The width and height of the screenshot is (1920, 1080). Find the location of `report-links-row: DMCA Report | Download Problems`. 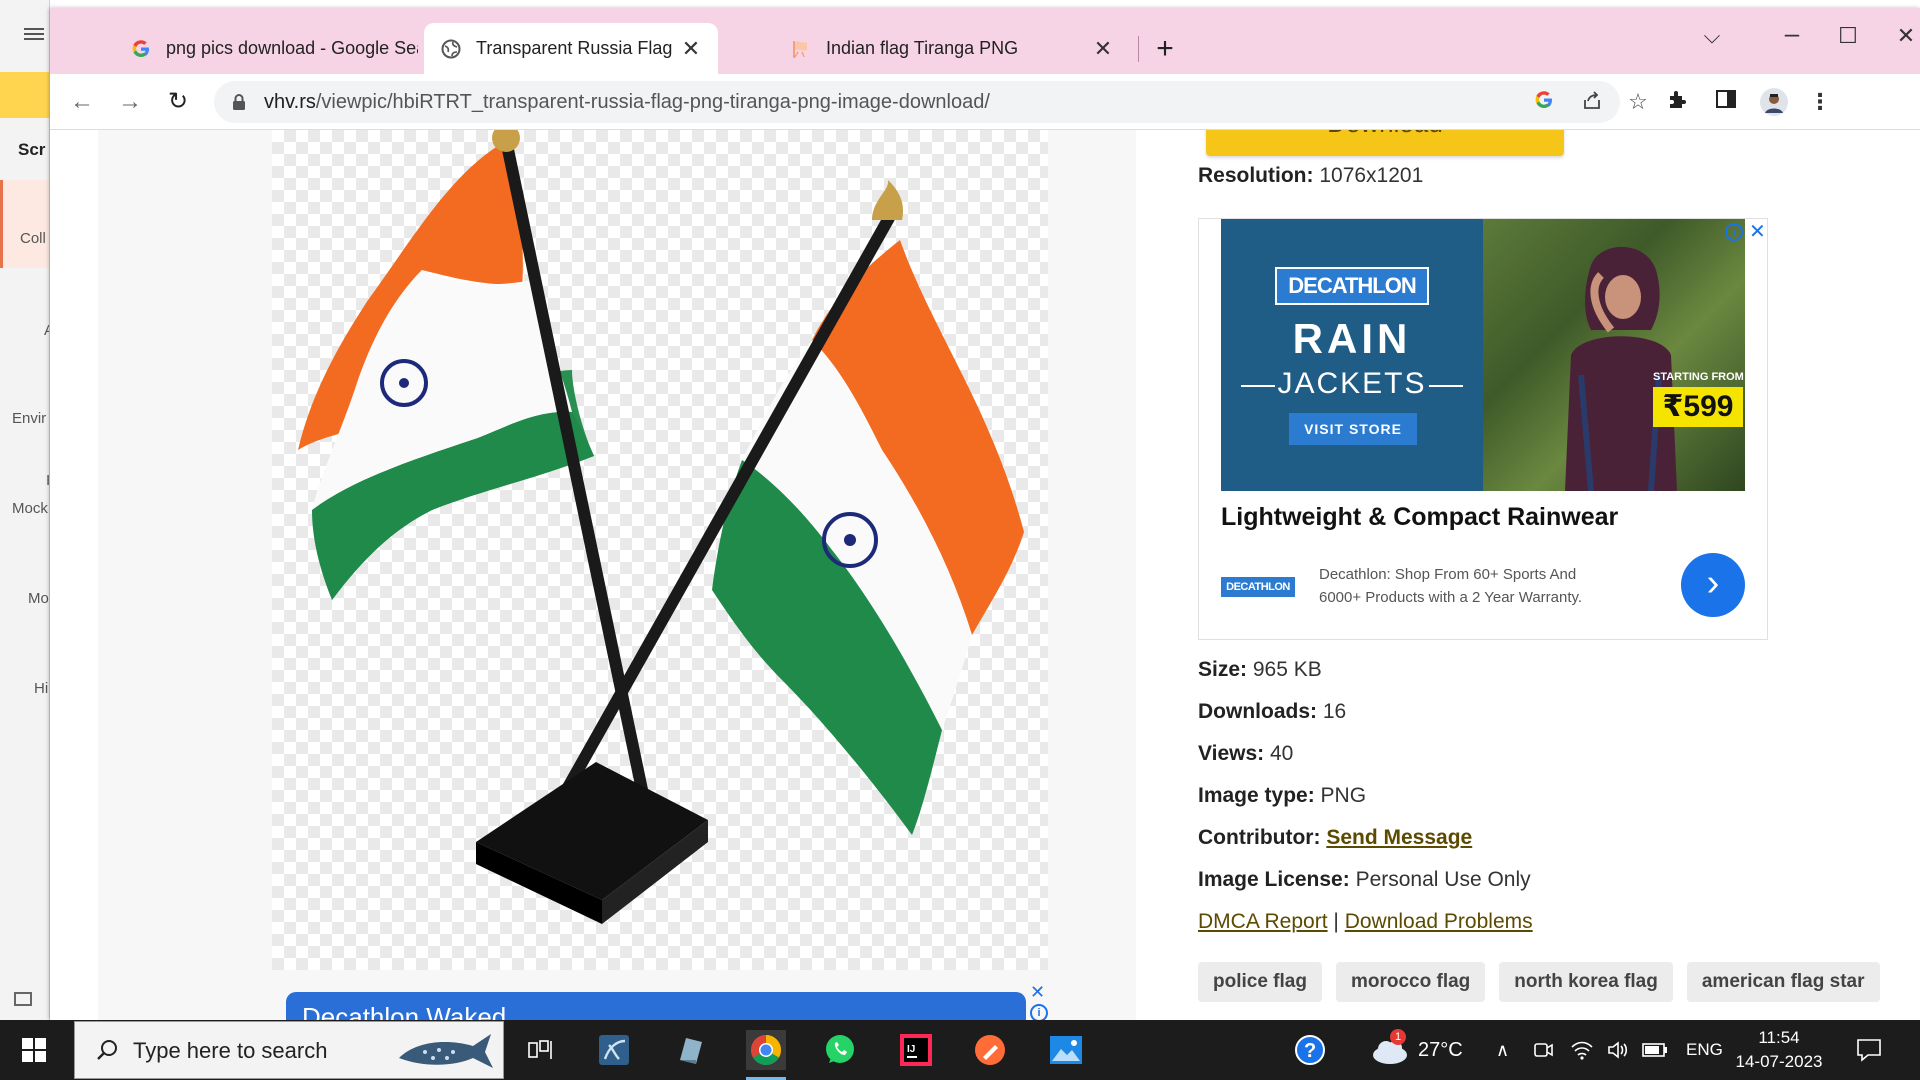

report-links-row: DMCA Report | Download Problems is located at coordinates (1365, 921).